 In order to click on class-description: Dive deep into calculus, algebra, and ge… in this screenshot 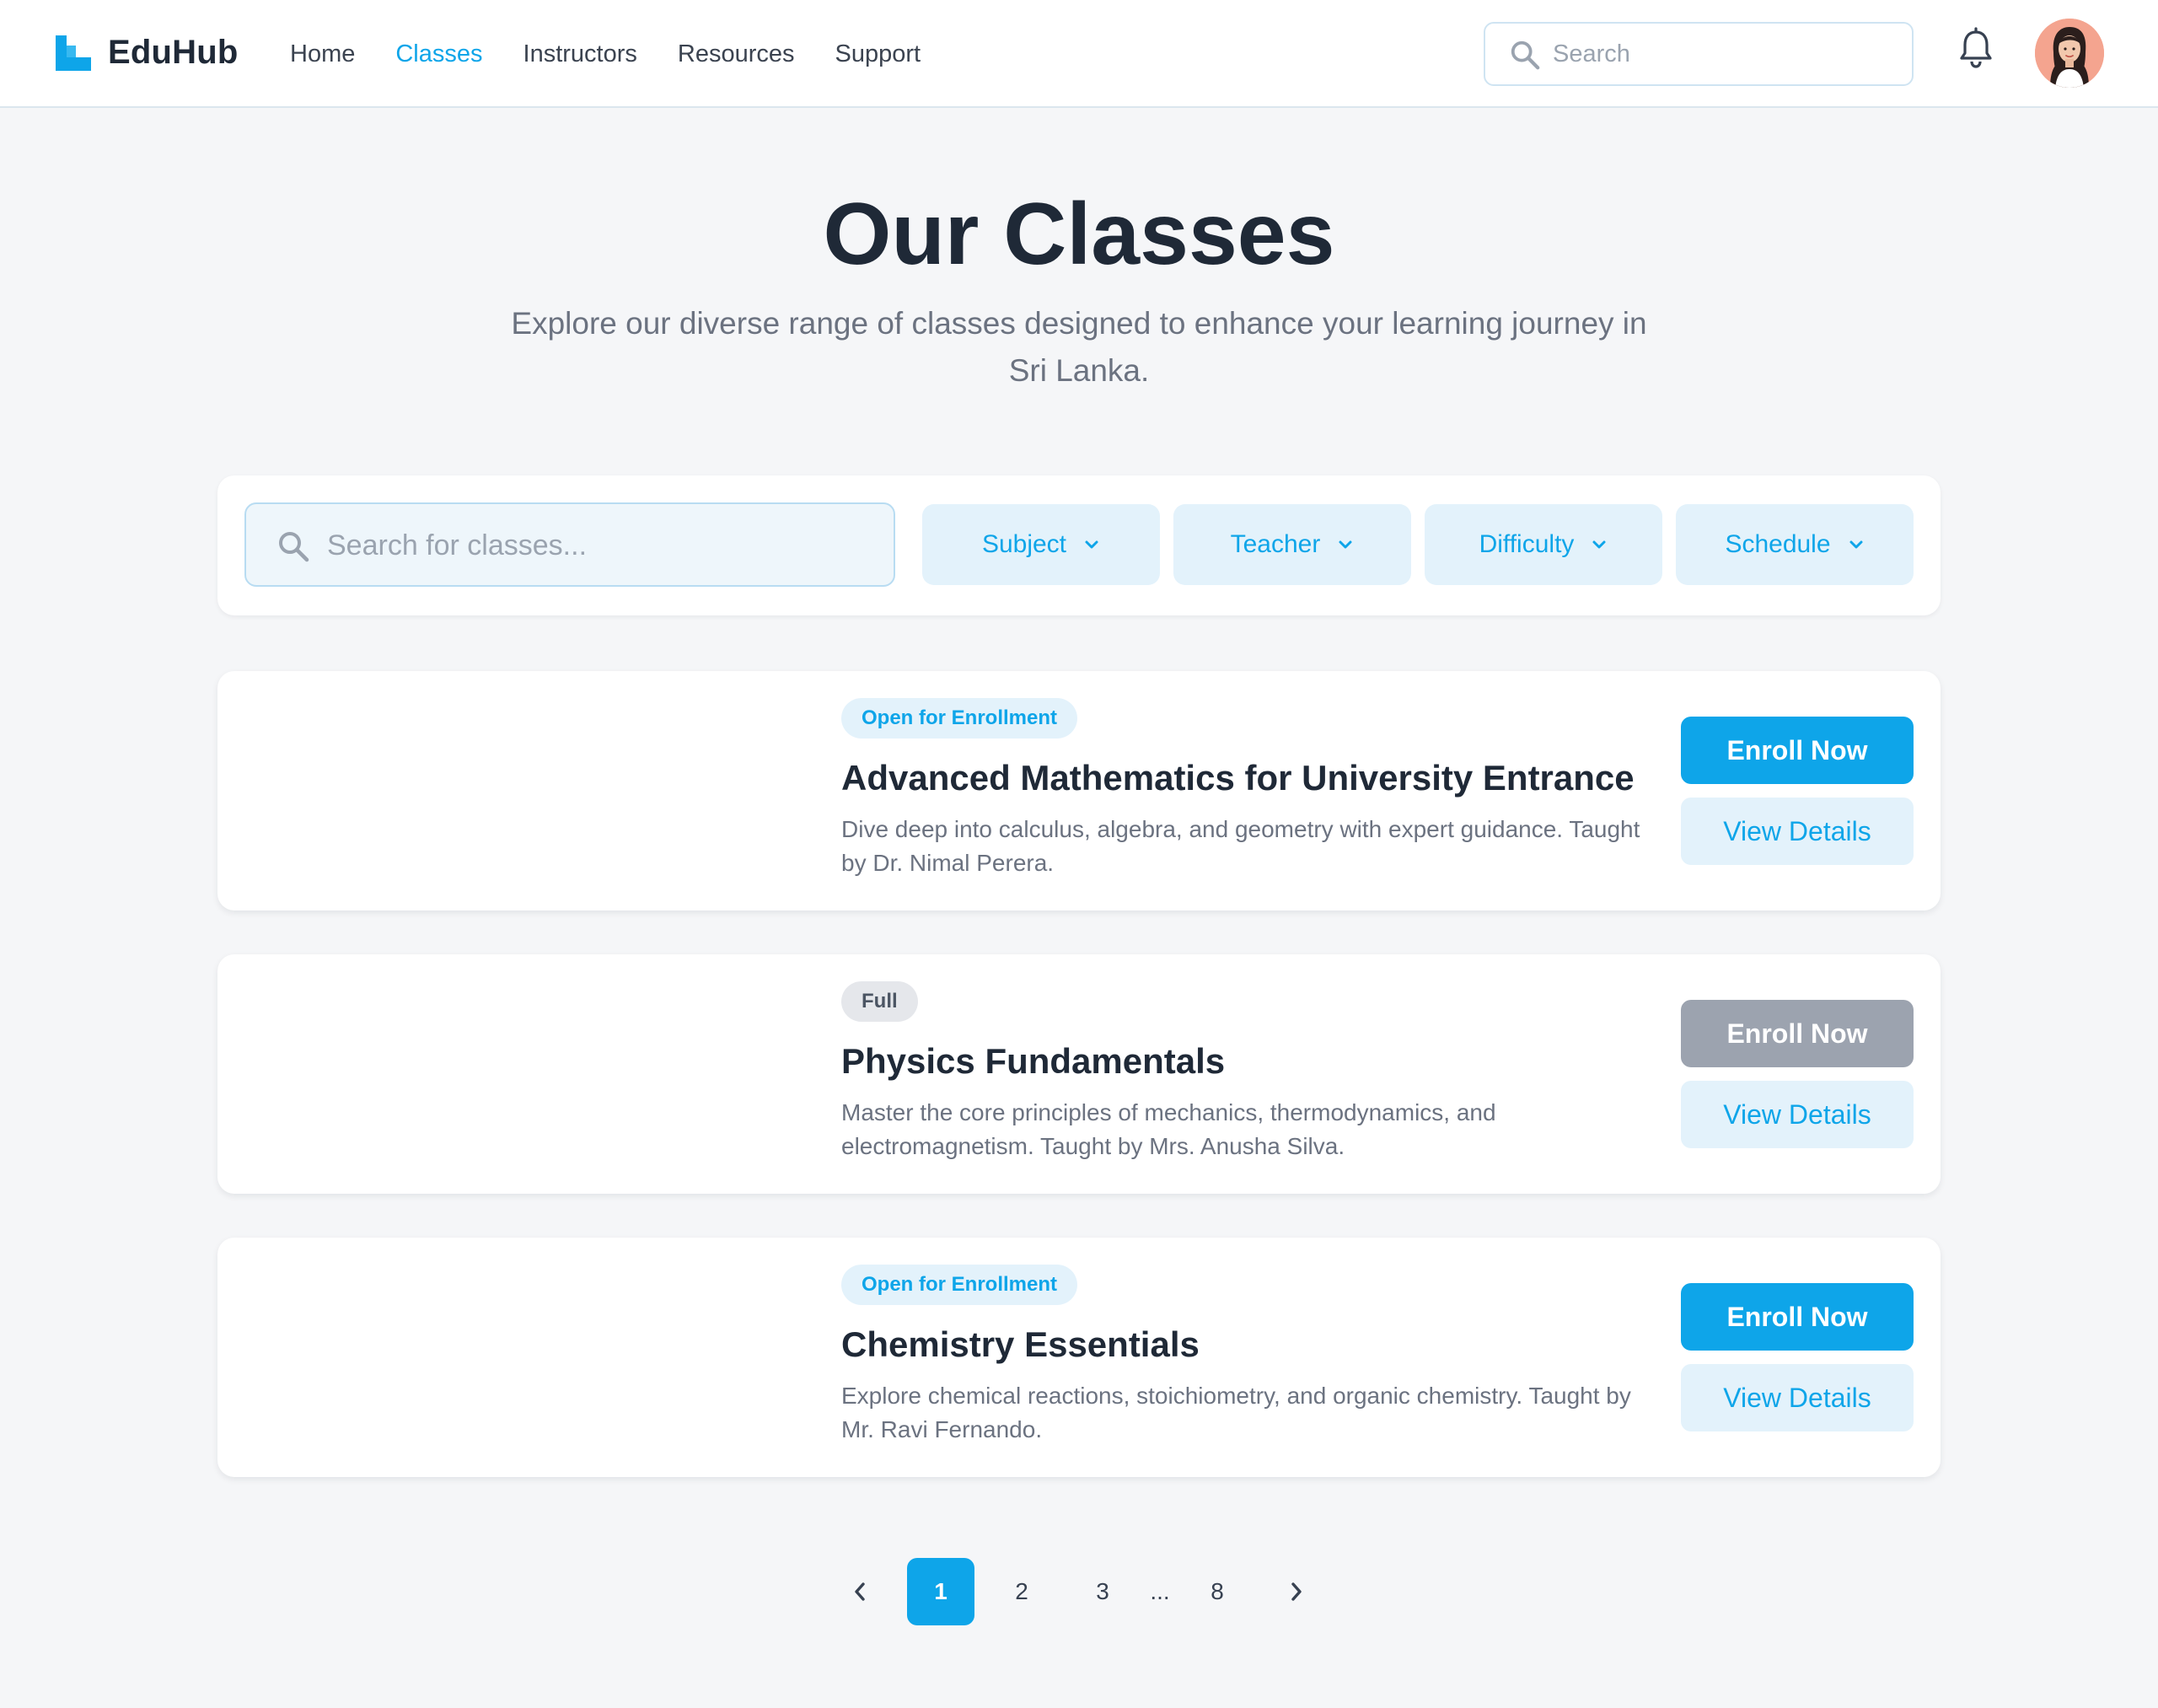, I will do `click(1240, 846)`.